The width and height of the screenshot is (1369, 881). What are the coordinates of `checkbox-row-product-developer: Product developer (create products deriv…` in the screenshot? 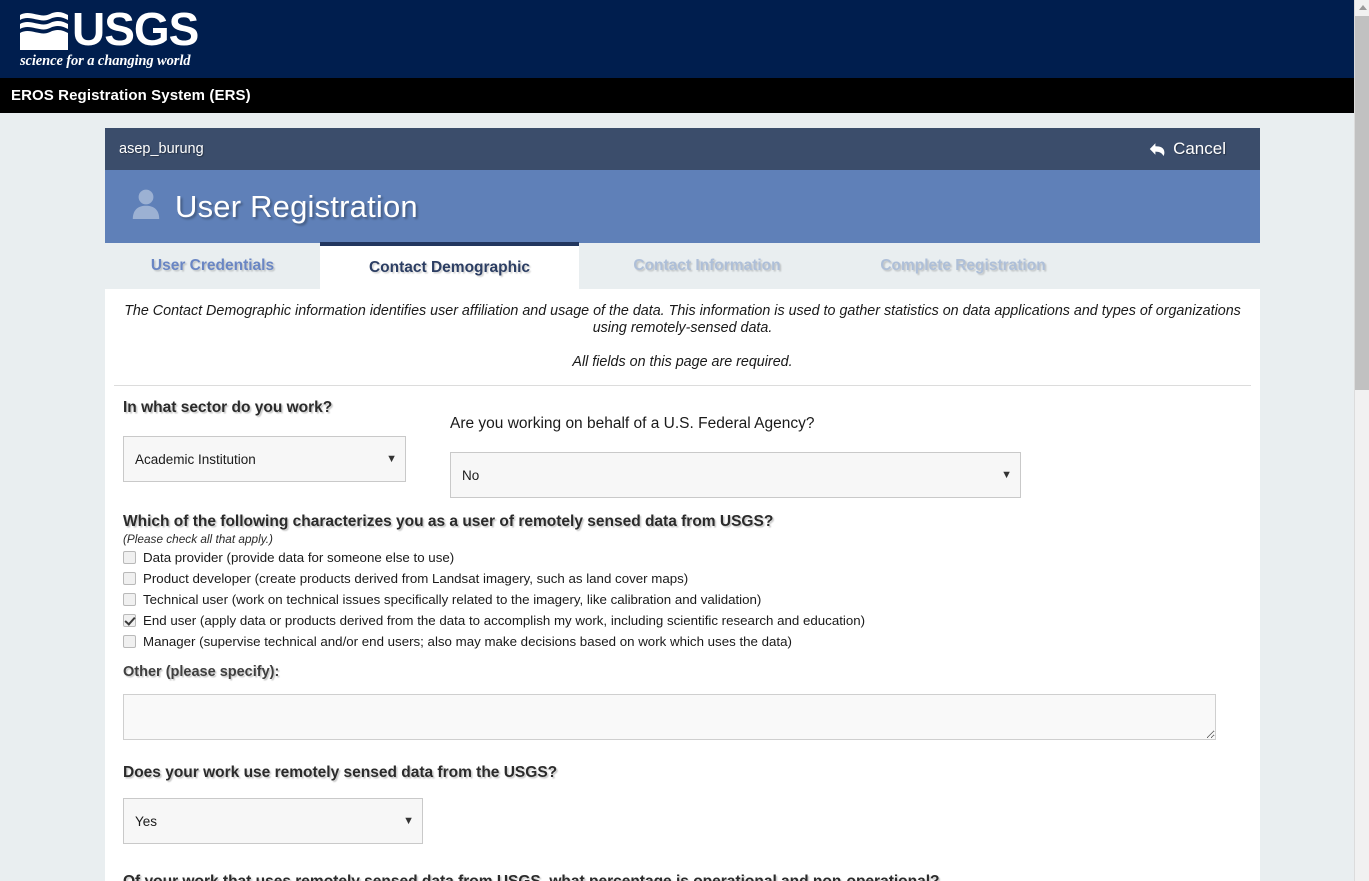 It's located at (687, 578).